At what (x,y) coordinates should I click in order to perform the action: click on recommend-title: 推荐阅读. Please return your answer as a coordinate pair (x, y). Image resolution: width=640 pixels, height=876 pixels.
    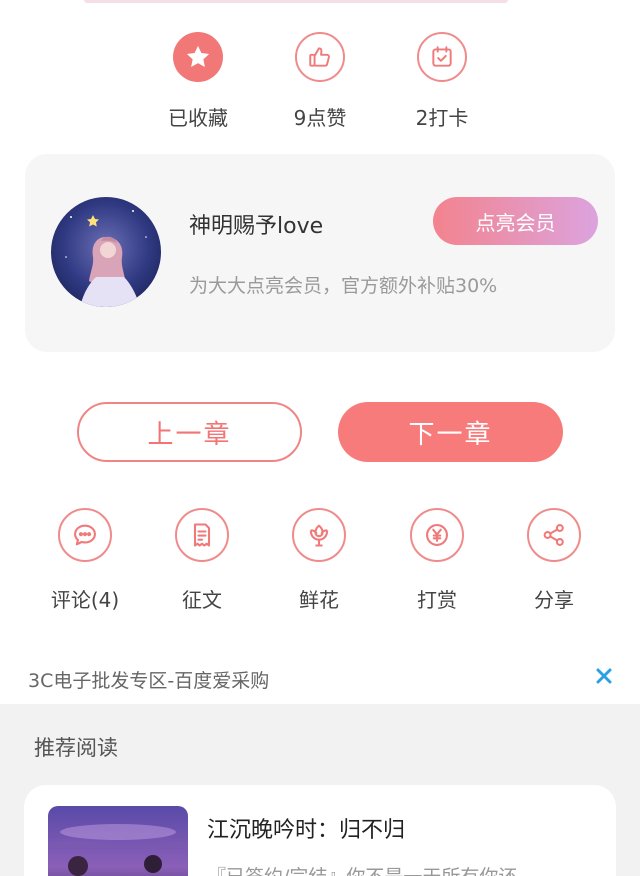
    Looking at the image, I should click on (76, 748).